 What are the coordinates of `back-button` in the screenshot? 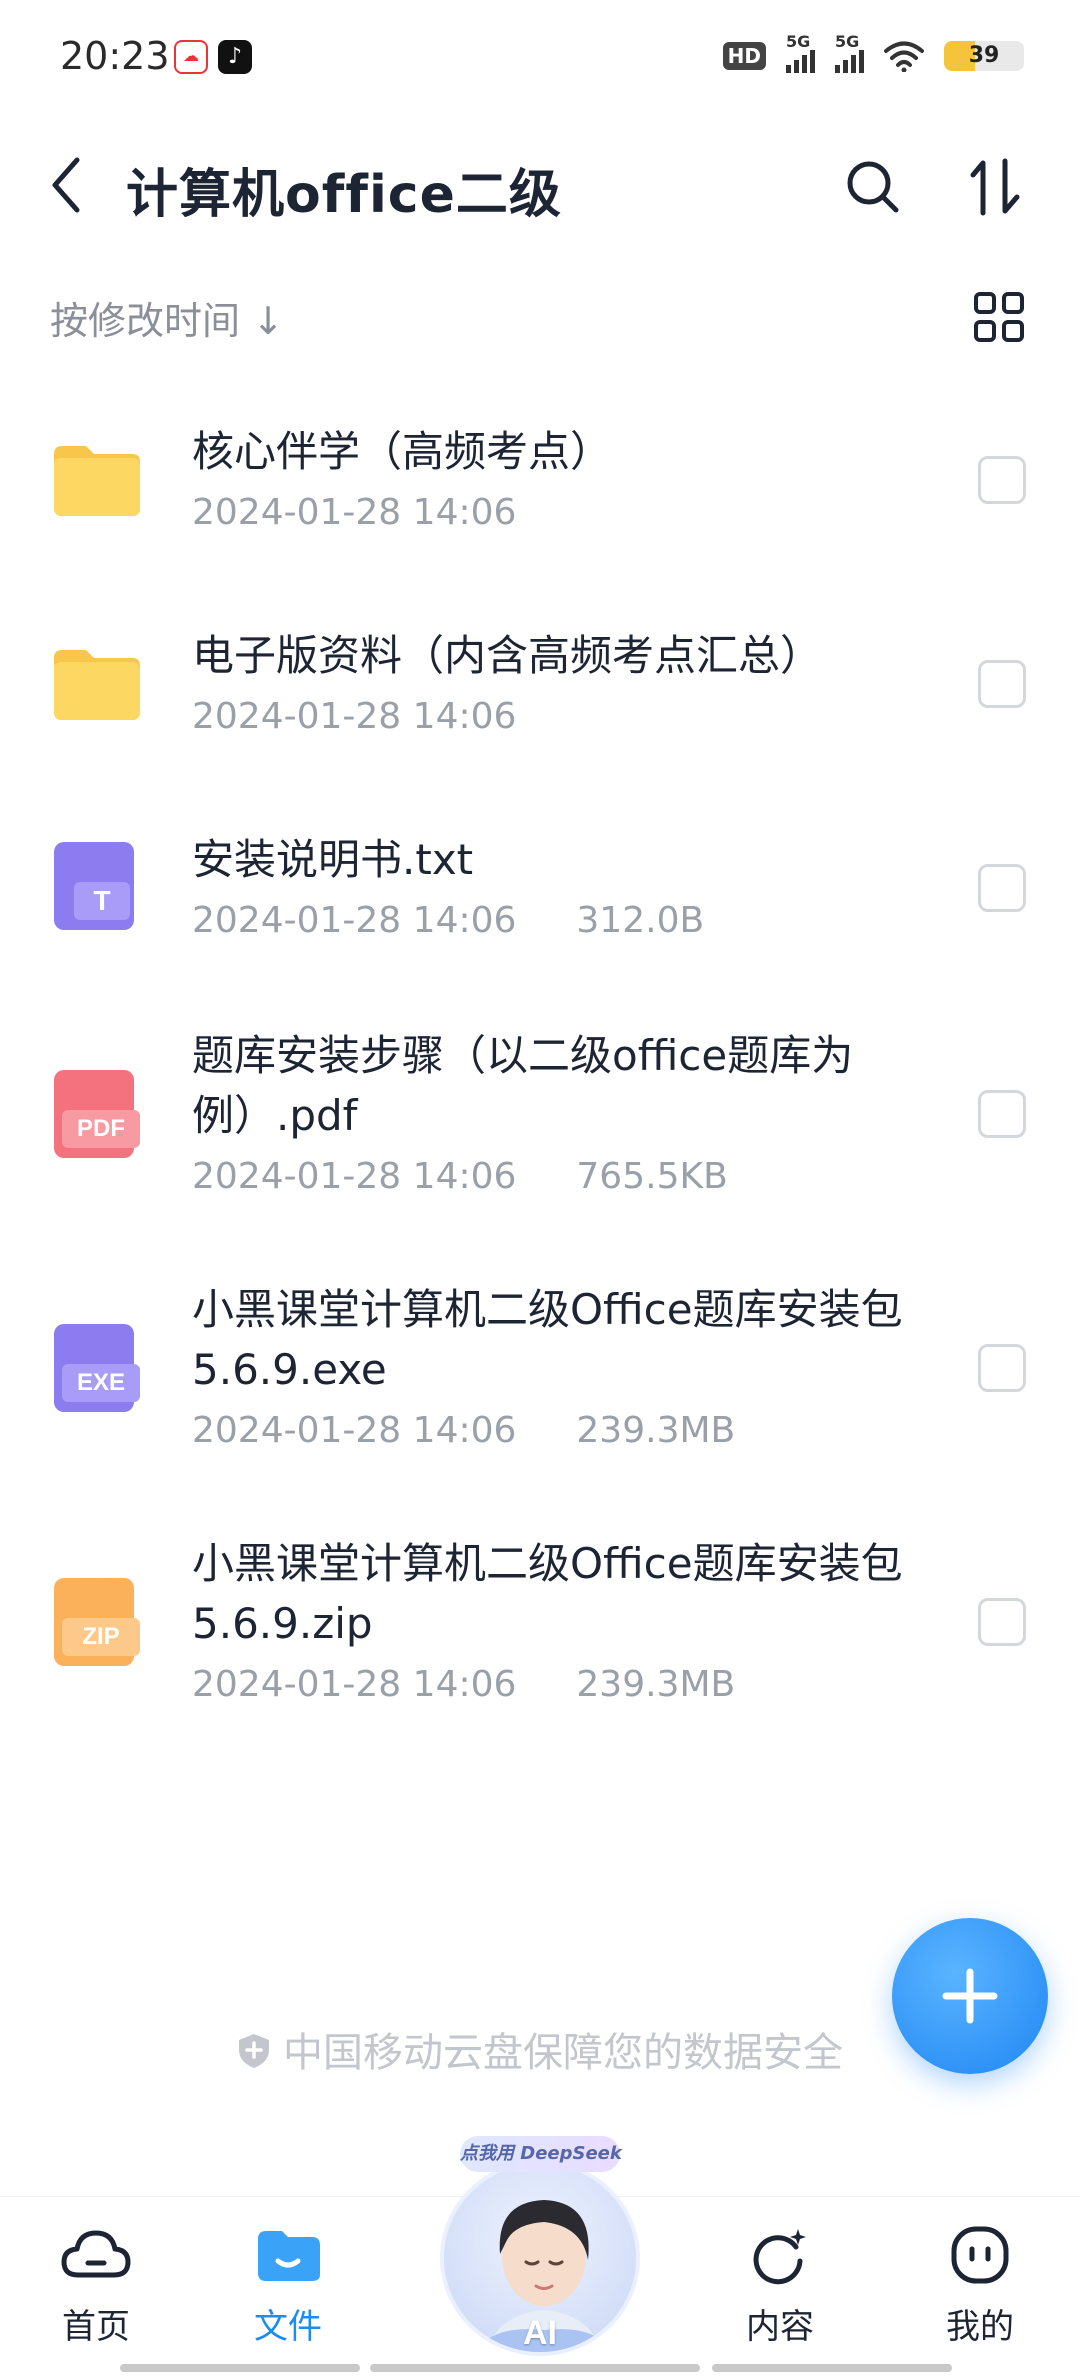 It's located at (66, 185).